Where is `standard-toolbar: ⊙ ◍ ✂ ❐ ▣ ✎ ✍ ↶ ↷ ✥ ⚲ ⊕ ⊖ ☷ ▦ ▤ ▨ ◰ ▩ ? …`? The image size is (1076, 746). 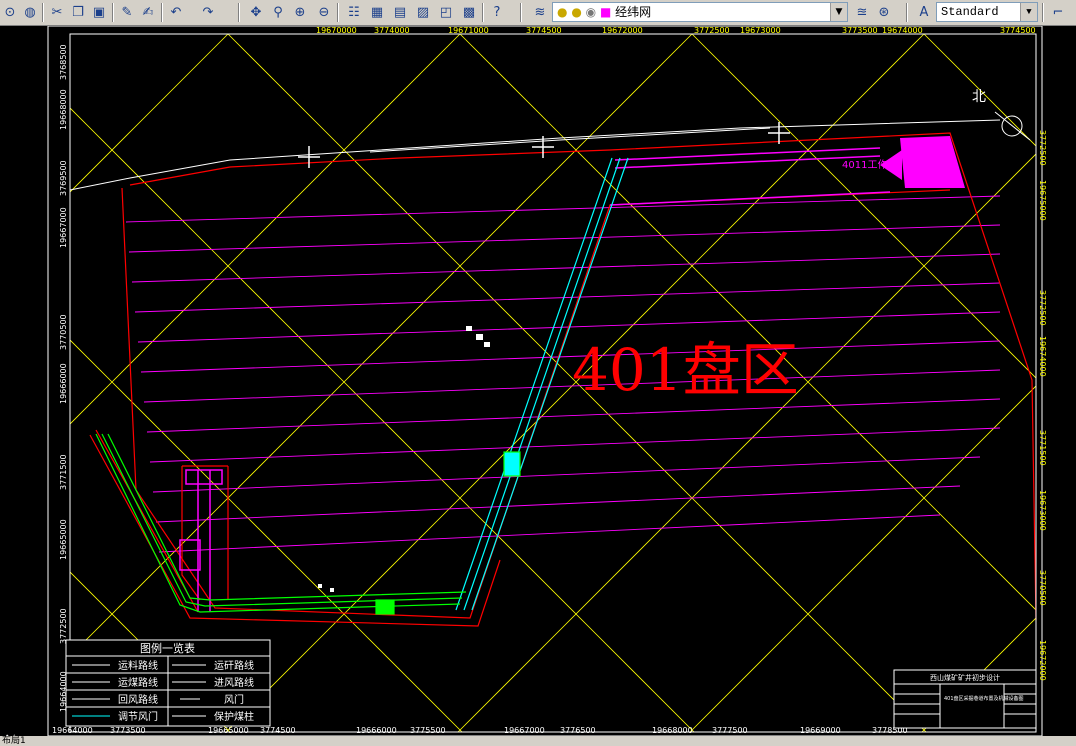
standard-toolbar: ⊙ ◍ ✂ ❐ ▣ ✎ ✍ ↶ ↷ ✥ ⚲ ⊕ ⊖ ☷ ▦ ▤ ▨ ◰ ▩ ? … is located at coordinates (538, 13).